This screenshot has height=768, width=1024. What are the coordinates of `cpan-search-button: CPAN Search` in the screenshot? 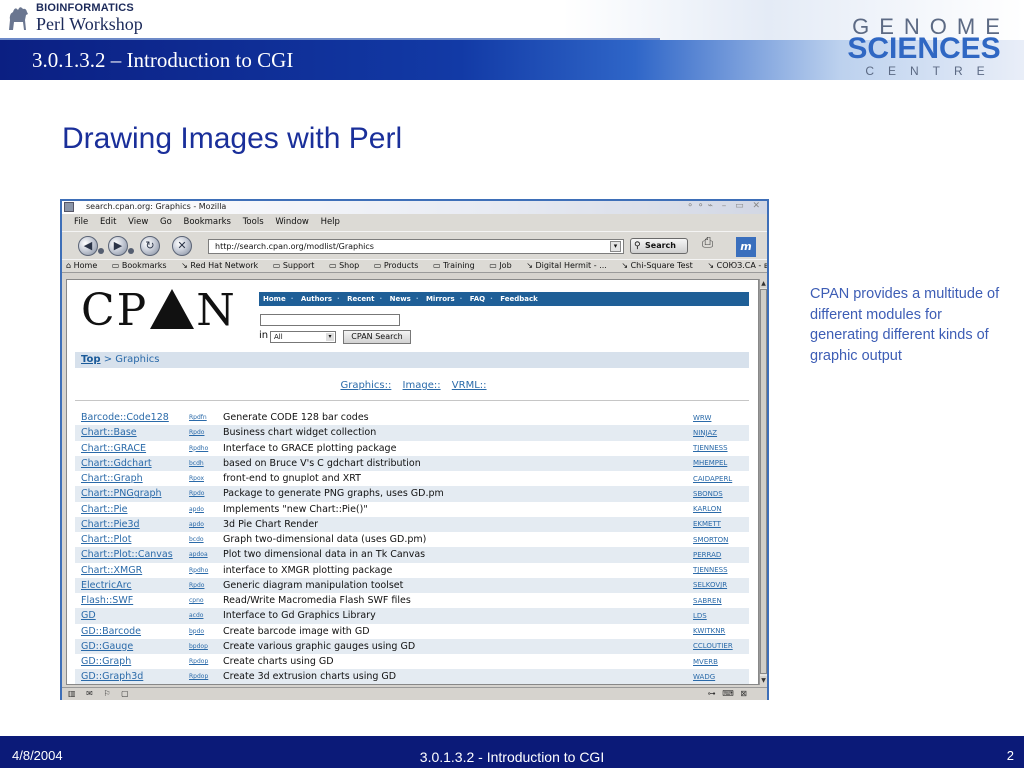 It's located at (377, 337).